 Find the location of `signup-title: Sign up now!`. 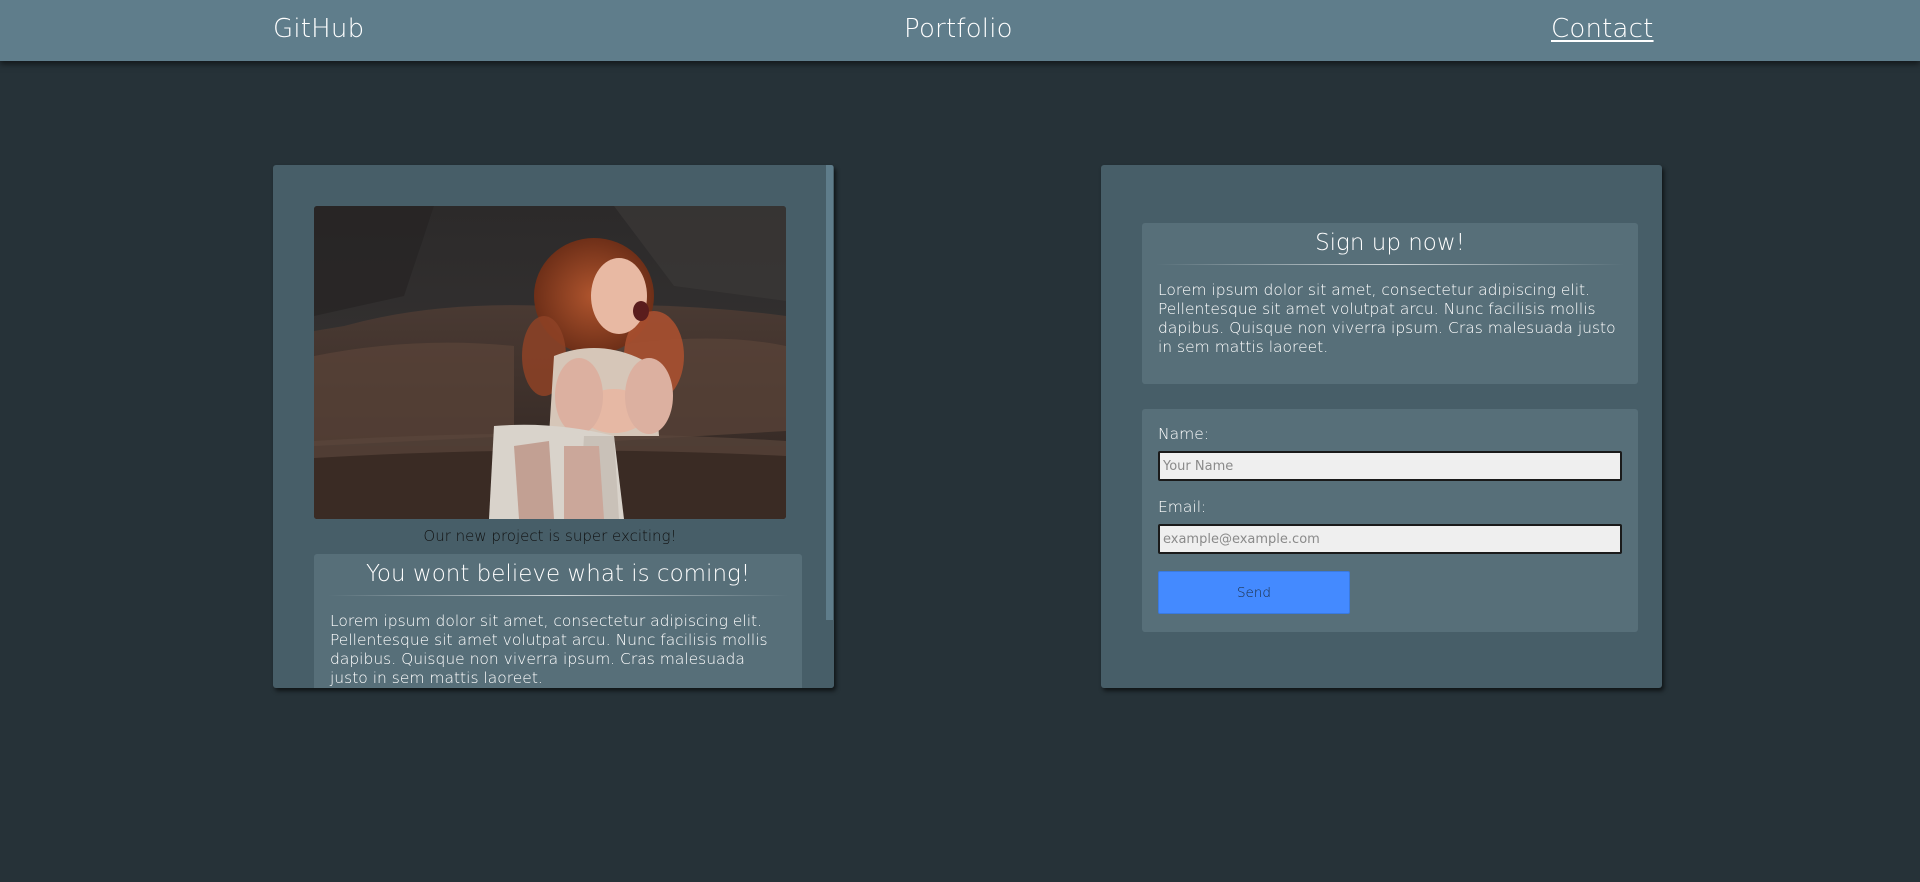

signup-title: Sign up now! is located at coordinates (1390, 243).